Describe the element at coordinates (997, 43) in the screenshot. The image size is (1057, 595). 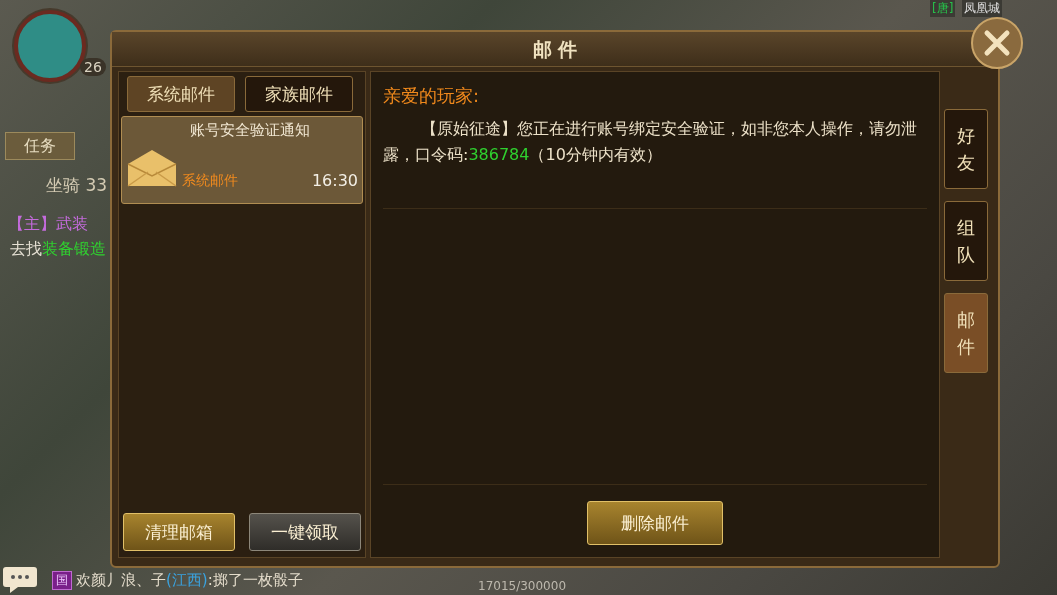
I see `close-icon` at that location.